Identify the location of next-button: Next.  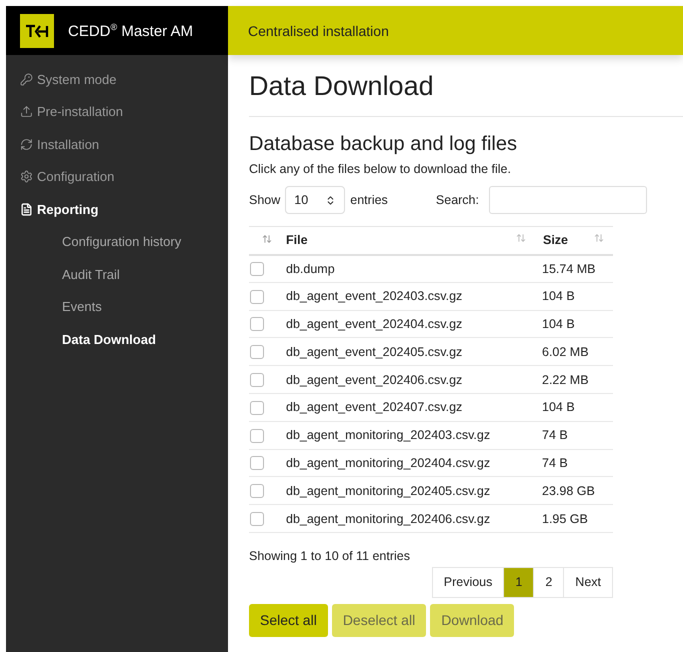
(588, 582).